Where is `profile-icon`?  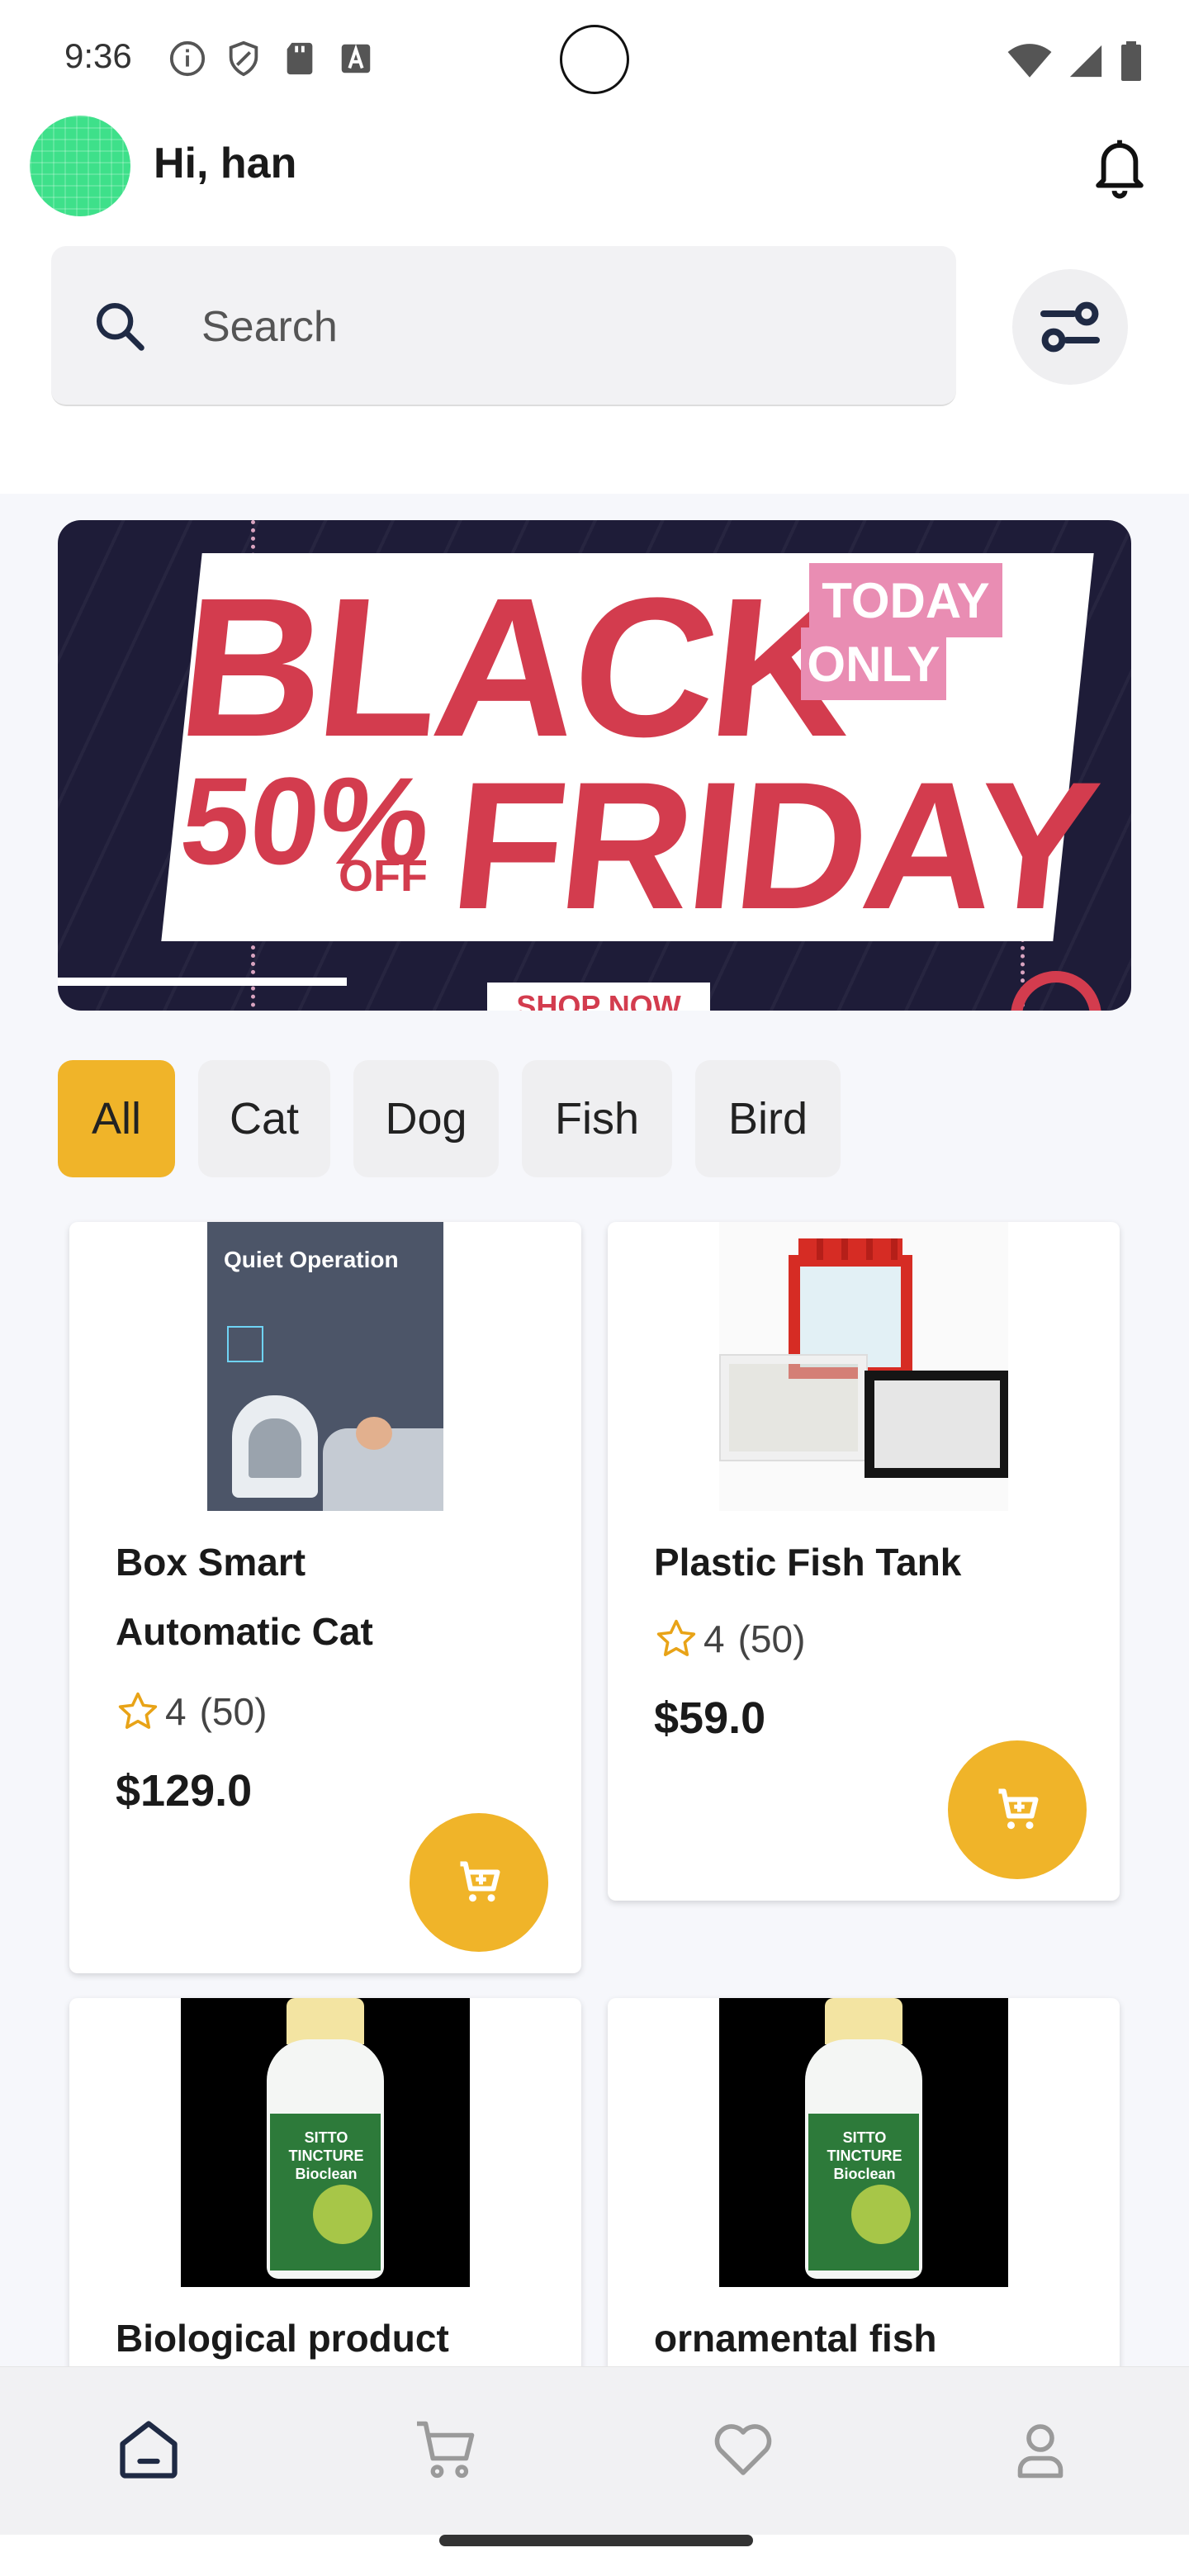
profile-icon is located at coordinates (1040, 2451).